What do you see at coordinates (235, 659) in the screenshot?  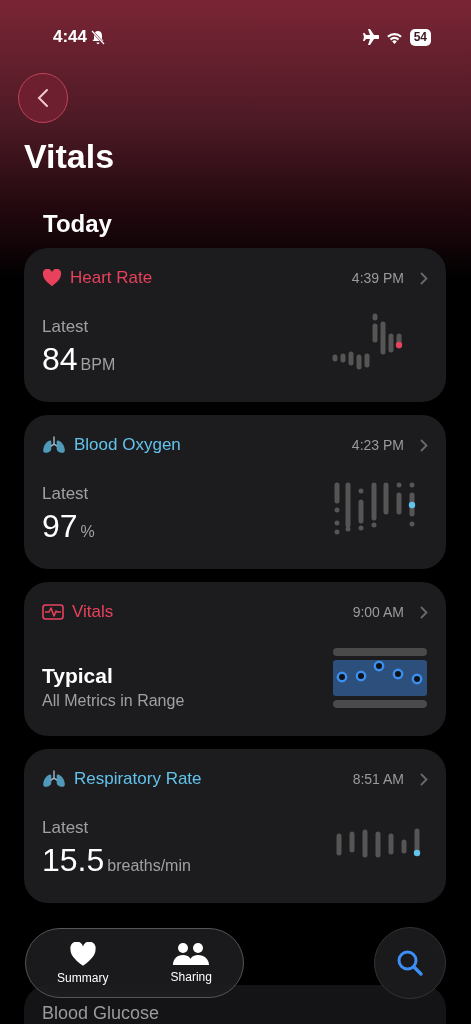 I see `vital-card: Vitals 9:00 AM Typical All Metrics in Range` at bounding box center [235, 659].